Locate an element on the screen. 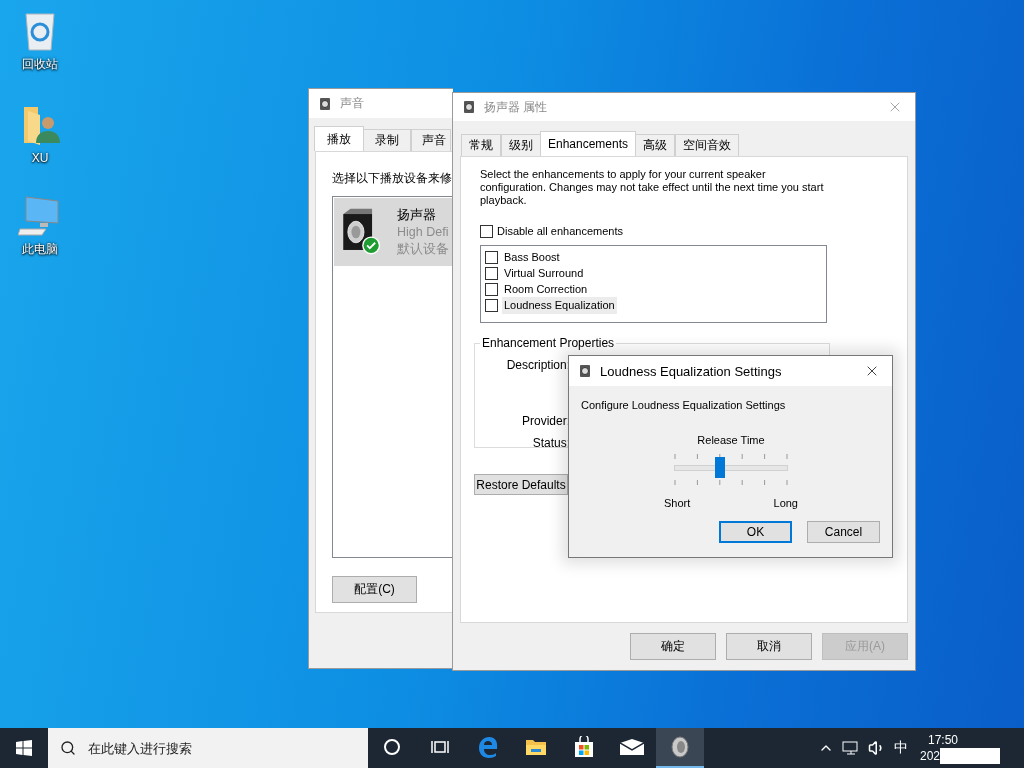 The image size is (1024, 768). field-label: Status: is located at coordinates (550, 443).